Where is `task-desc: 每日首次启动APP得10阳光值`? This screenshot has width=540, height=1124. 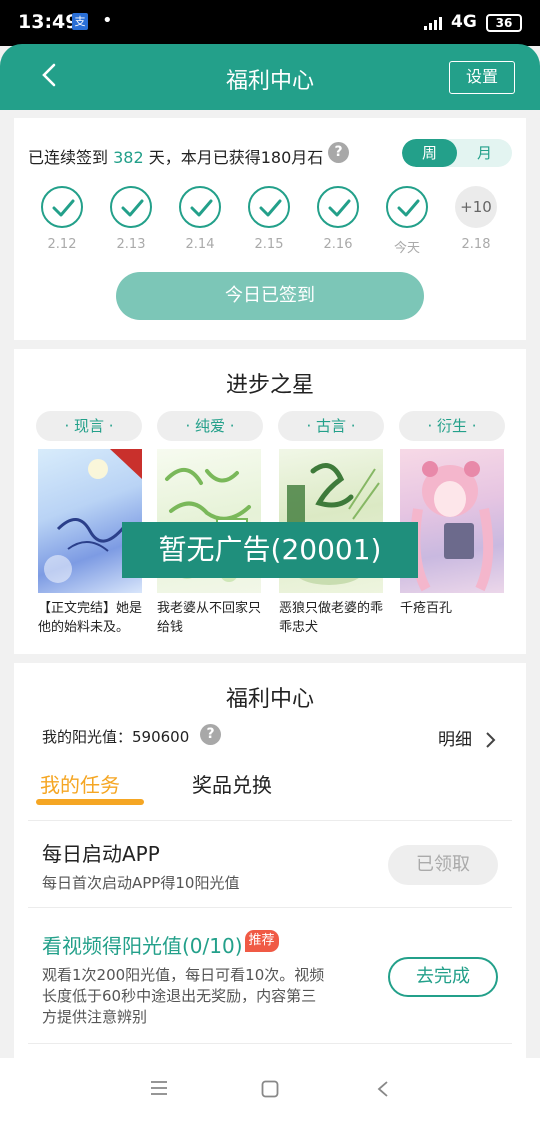 task-desc: 每日首次启动APP得10阳光值 is located at coordinates (141, 883).